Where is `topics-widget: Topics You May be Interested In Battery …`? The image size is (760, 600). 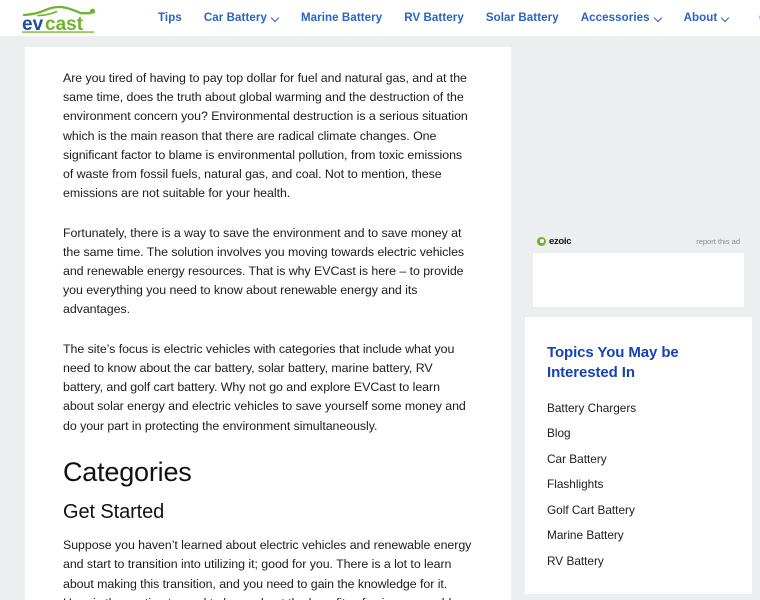
topics-widget: Topics You May be Interested In Battery … is located at coordinates (638, 455).